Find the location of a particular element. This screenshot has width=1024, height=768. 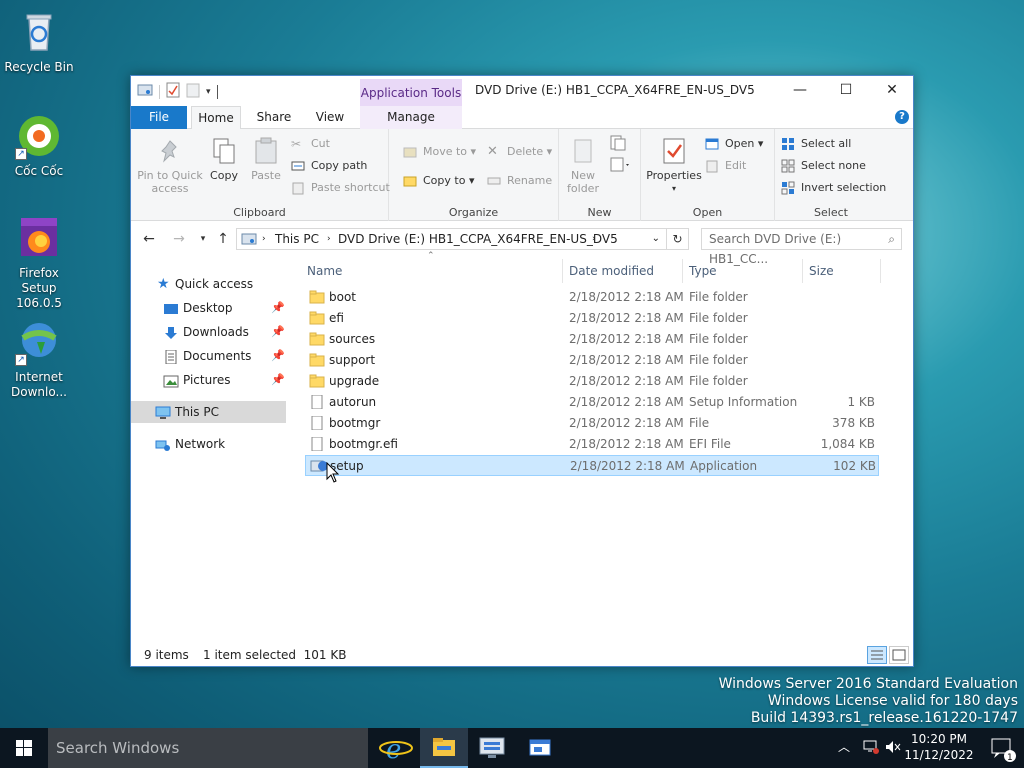

cut-button: ✂ Cut is located at coordinates (310, 144).